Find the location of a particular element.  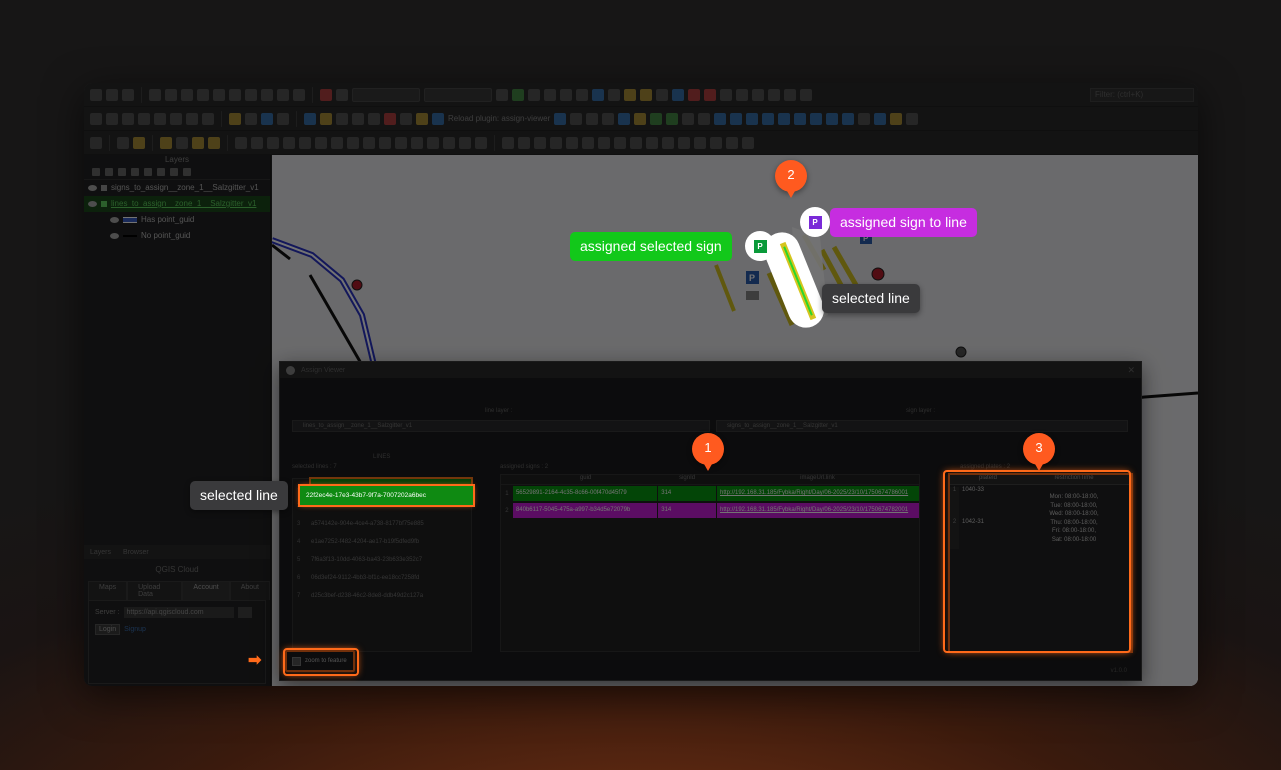

open-project-icon is located at coordinates (112, 94).